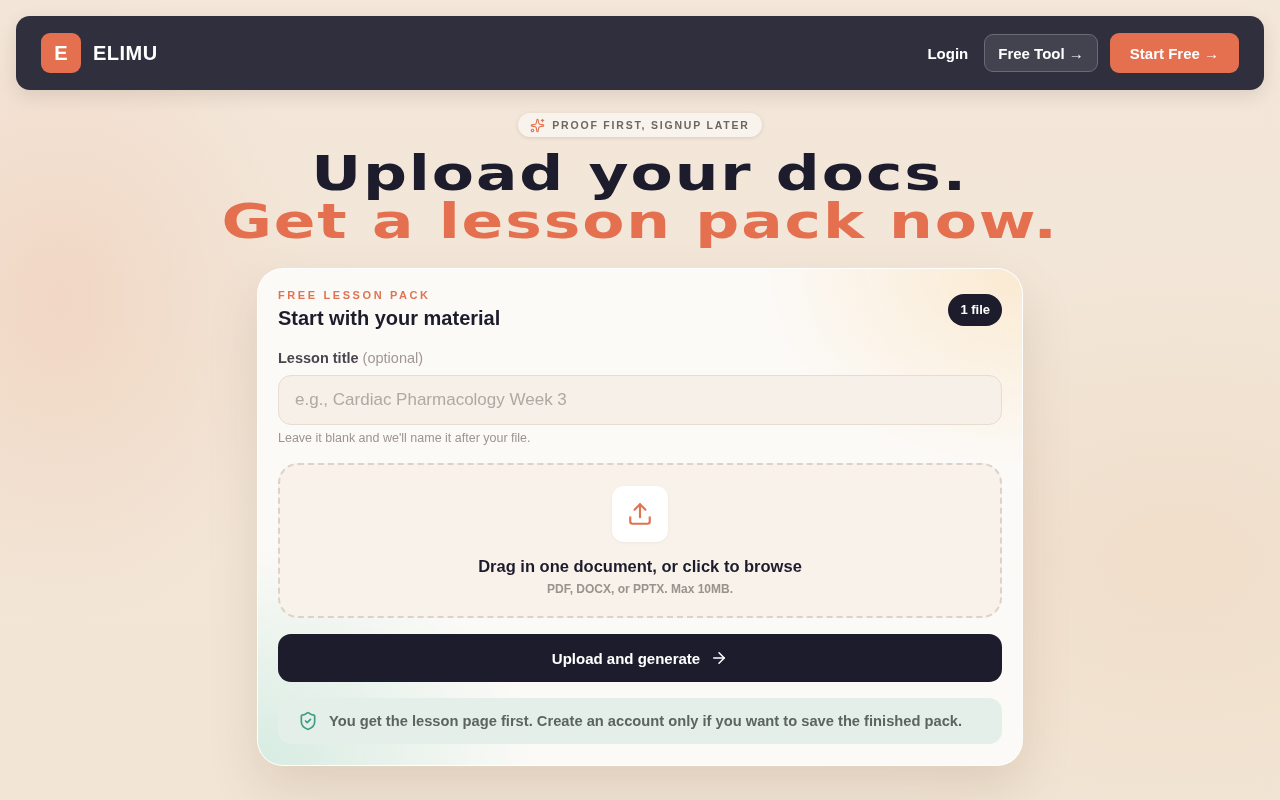  What do you see at coordinates (1041, 53) in the screenshot?
I see `free-tool-button: Free Tool →` at bounding box center [1041, 53].